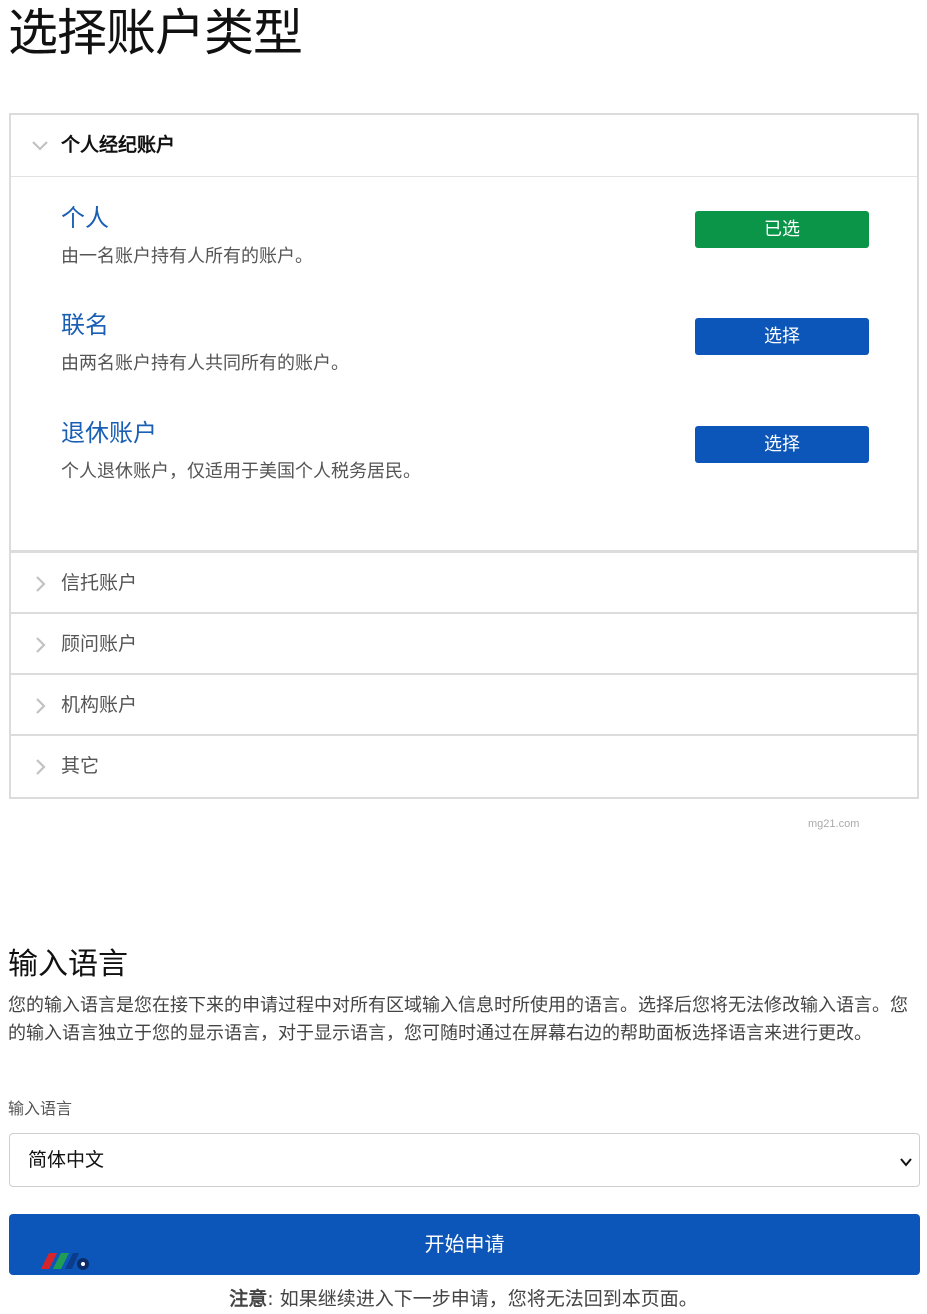  I want to click on account-name: 退休账户, so click(109, 433).